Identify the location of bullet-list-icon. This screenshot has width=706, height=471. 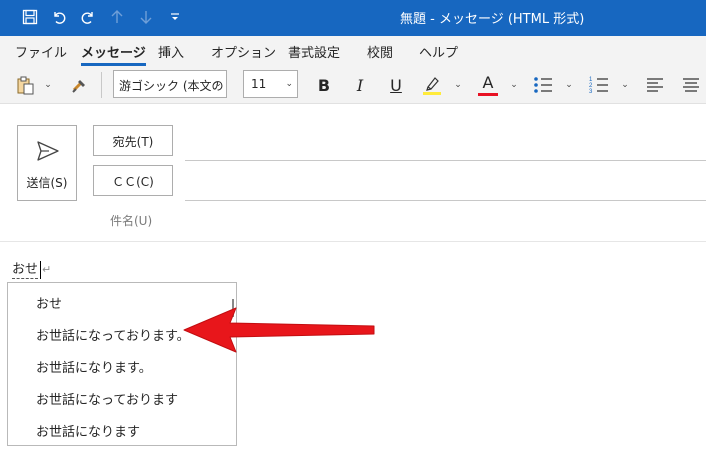
(543, 85).